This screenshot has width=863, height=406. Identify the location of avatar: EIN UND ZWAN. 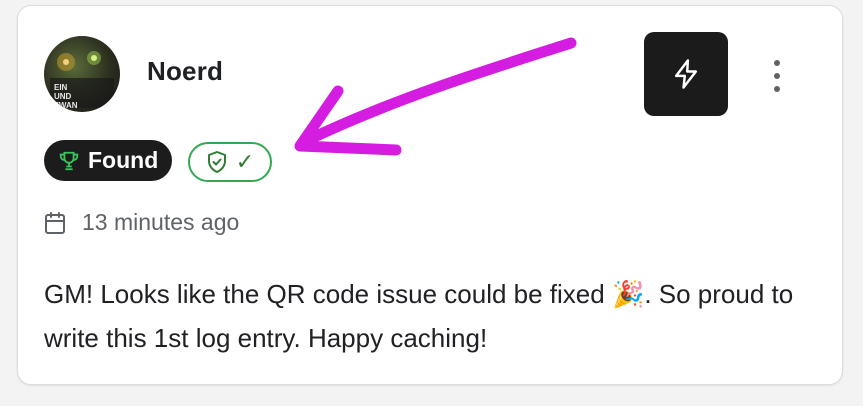
(82, 74).